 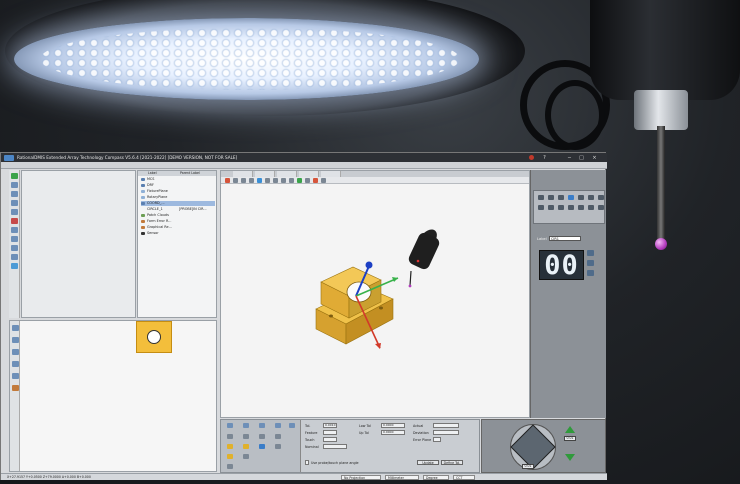 I want to click on update-button: Update, so click(x=428, y=462).